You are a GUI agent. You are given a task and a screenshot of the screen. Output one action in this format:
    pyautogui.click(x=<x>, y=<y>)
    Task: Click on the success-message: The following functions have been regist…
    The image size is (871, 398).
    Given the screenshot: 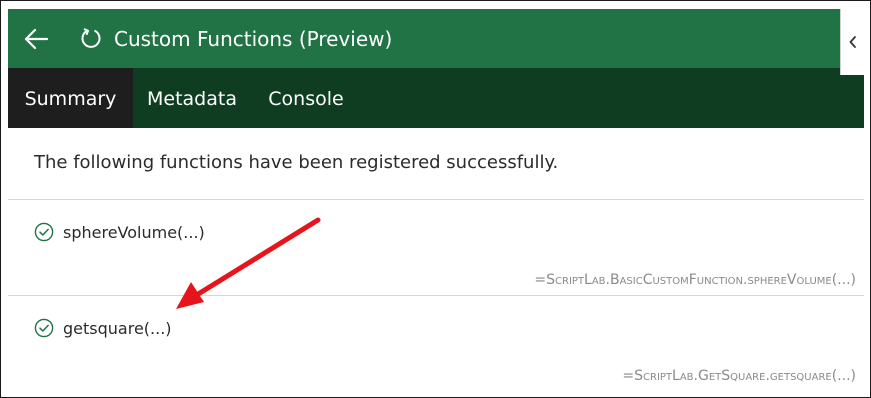 What is the action you would take?
    pyautogui.click(x=296, y=162)
    